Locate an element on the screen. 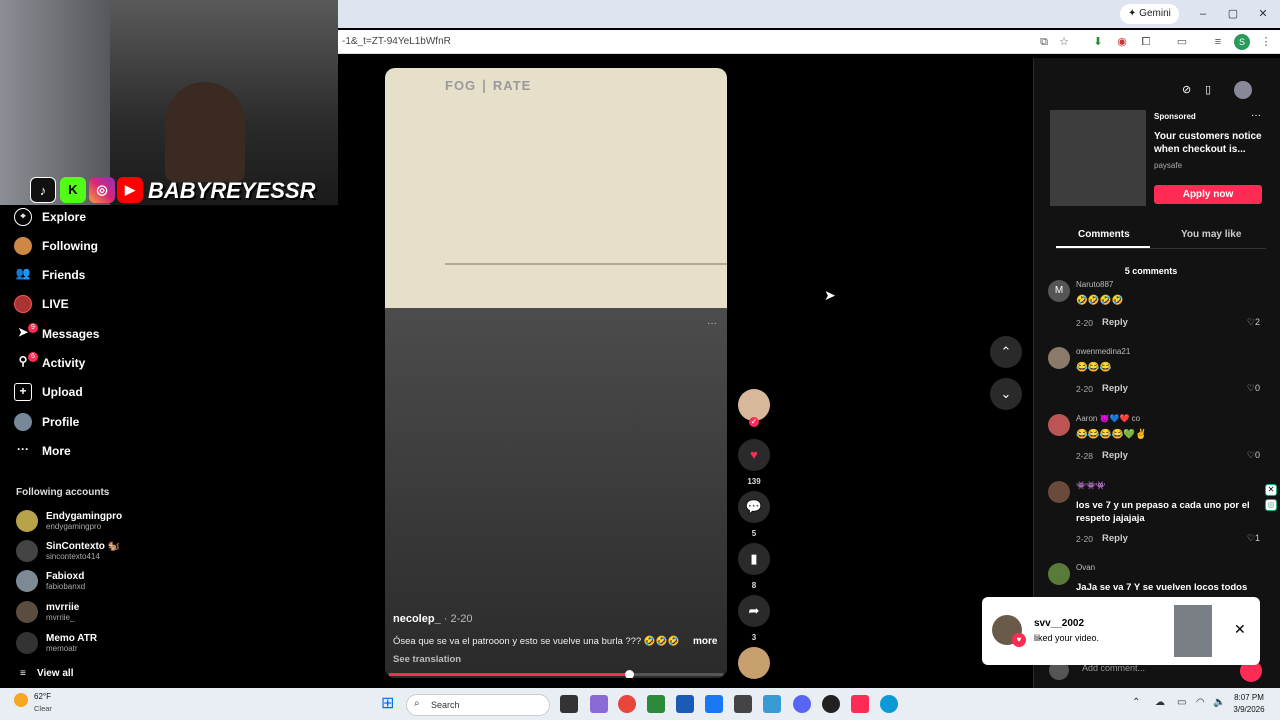  extension-icon: ◉ is located at coordinates (1122, 42).